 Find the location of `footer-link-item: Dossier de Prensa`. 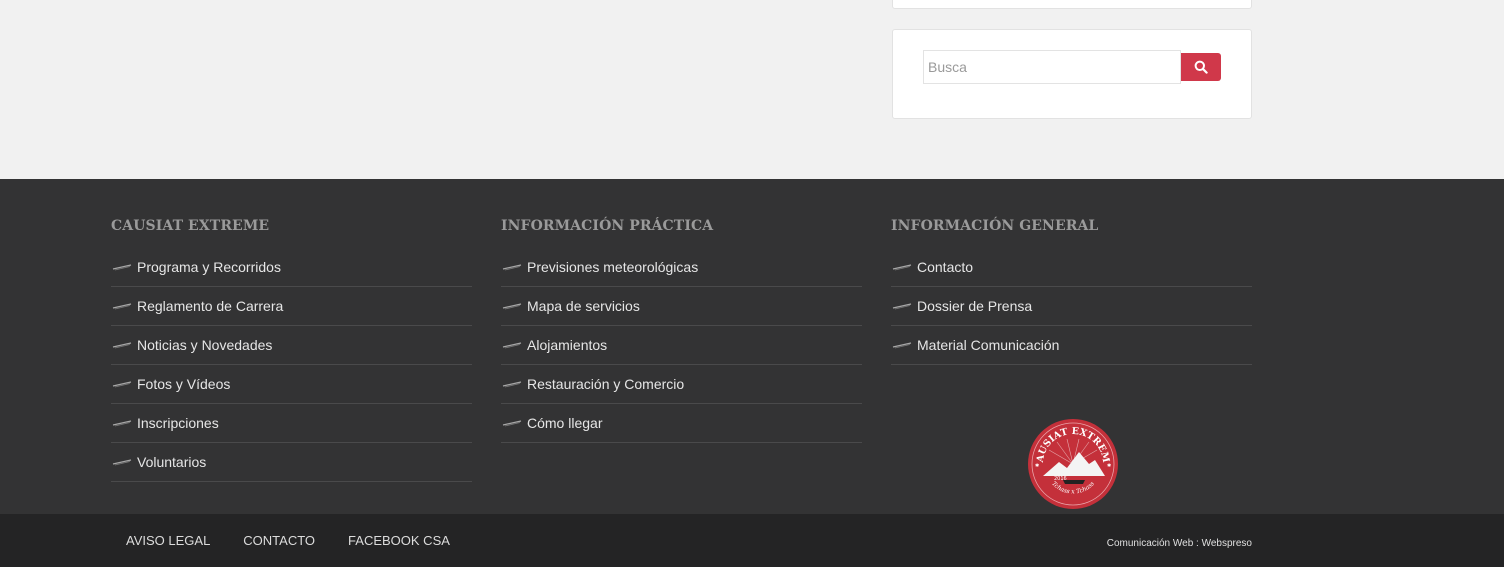

footer-link-item: Dossier de Prensa is located at coordinates (1071, 306).